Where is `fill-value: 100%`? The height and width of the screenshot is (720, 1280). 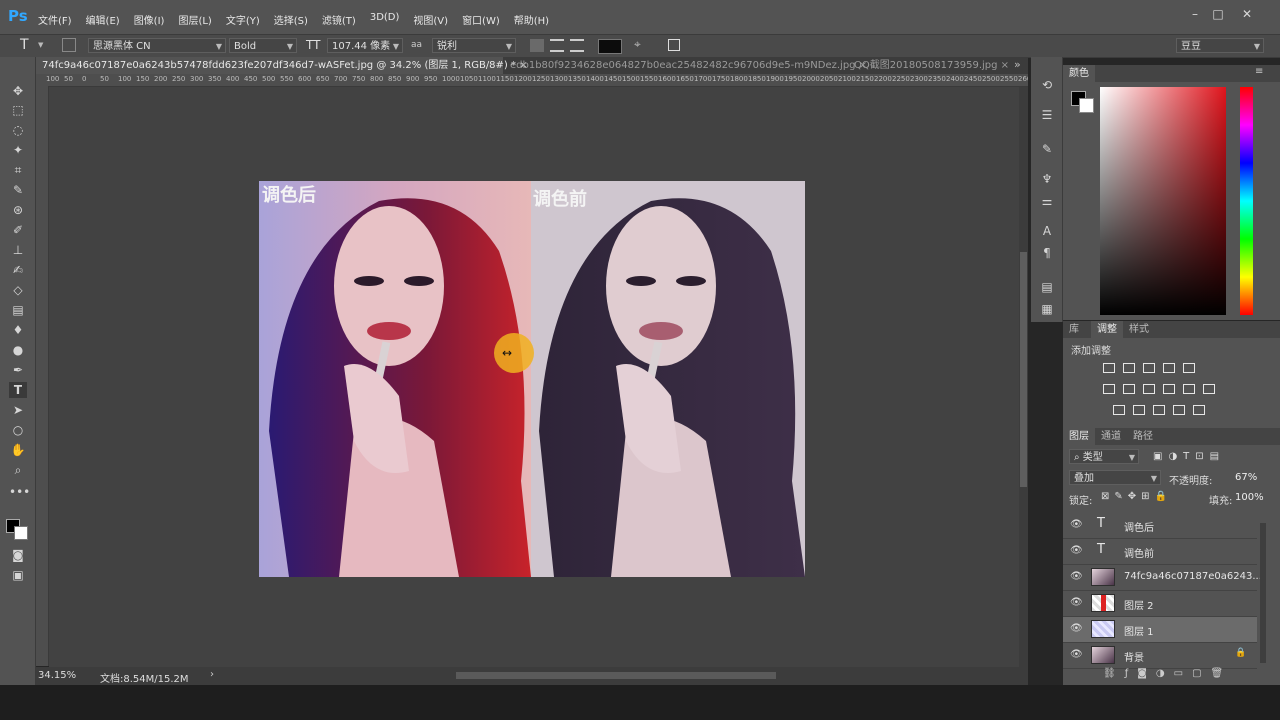
fill-value: 100% is located at coordinates (1249, 497).